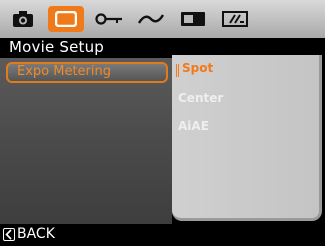 The image size is (325, 246). I want to click on display-icon, so click(193, 19).